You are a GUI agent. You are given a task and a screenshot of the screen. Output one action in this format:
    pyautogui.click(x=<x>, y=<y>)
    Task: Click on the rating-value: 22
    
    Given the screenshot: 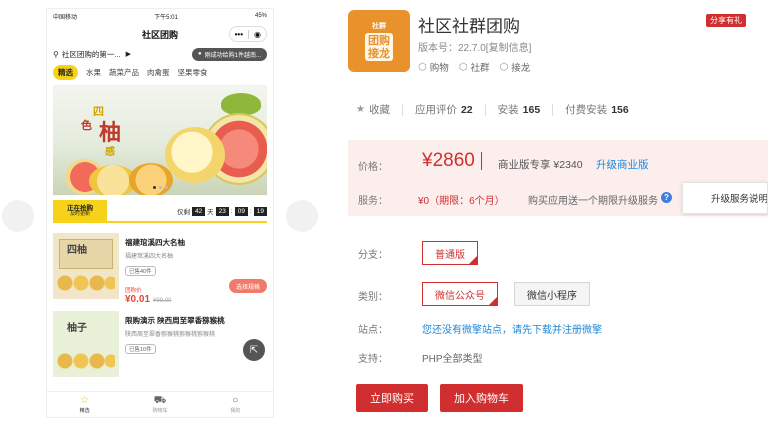 What is the action you would take?
    pyautogui.click(x=466, y=109)
    